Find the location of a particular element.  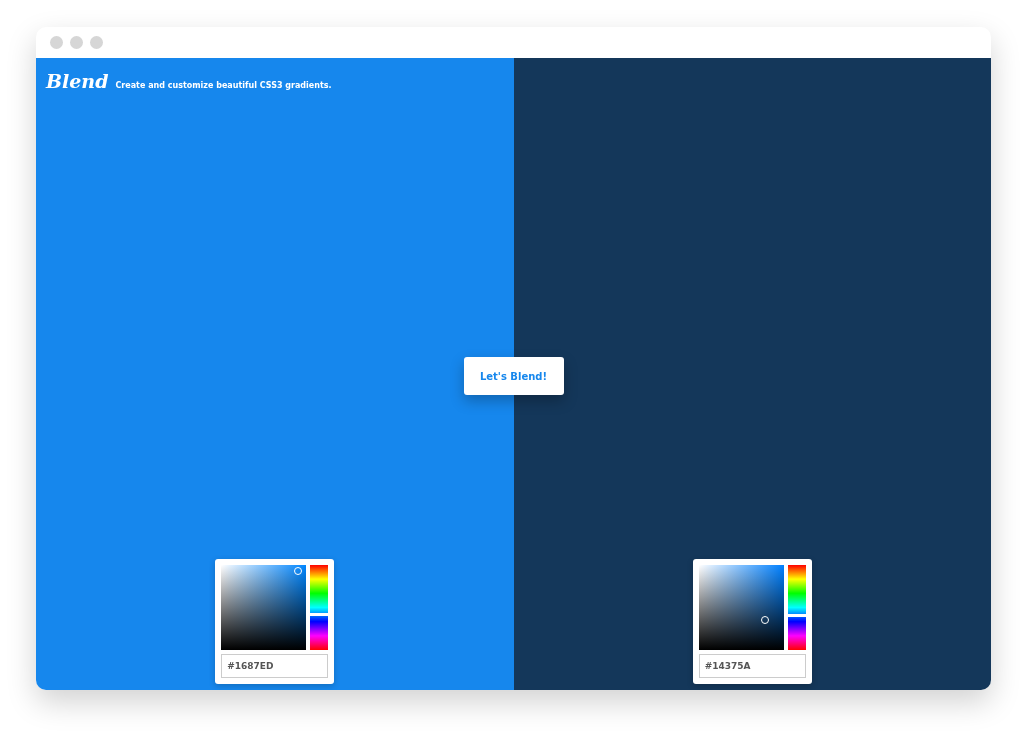

logo: Blend is located at coordinates (77, 81).